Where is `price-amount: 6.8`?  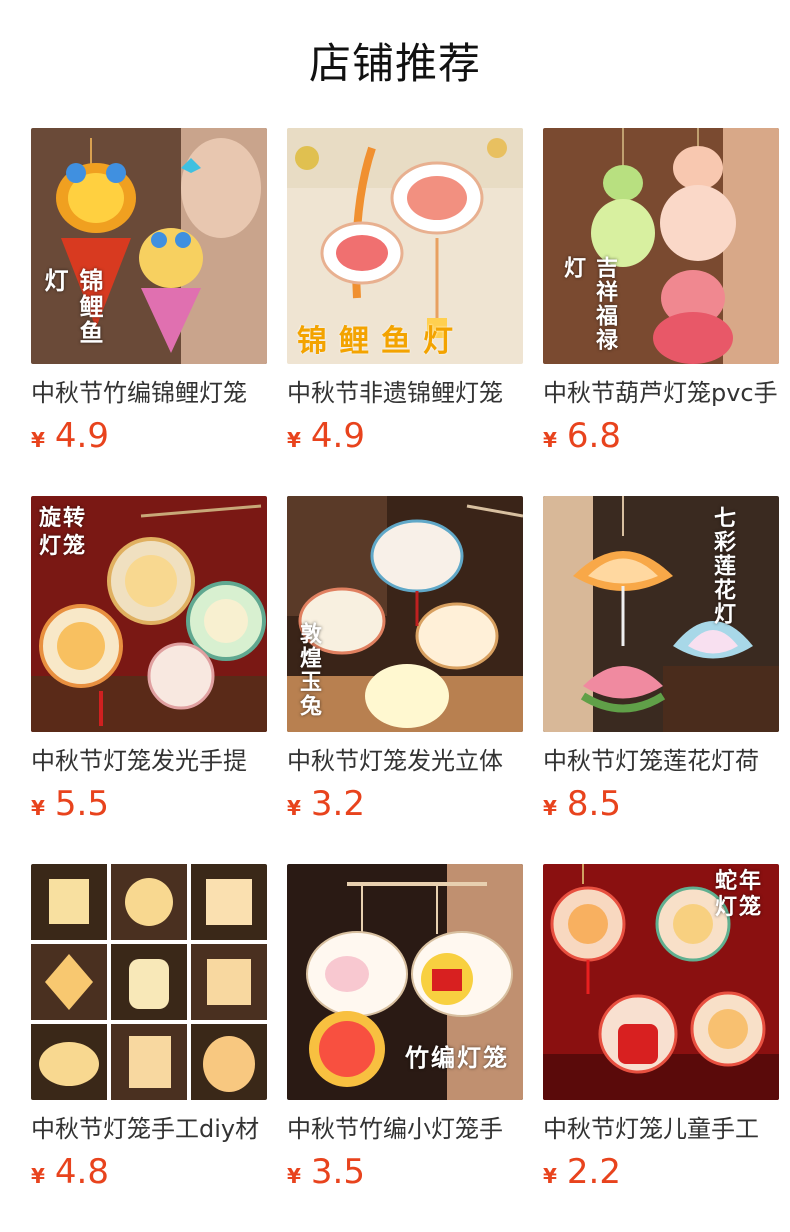
price-amount: 6.8 is located at coordinates (593, 436).